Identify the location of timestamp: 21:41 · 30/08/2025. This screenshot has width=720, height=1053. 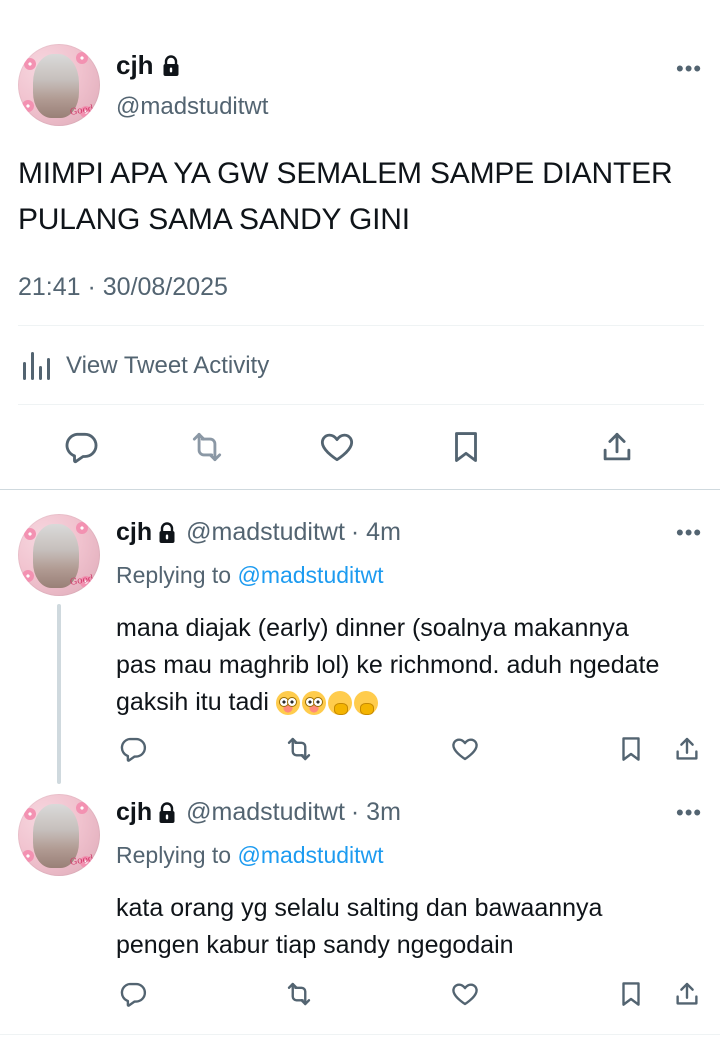
(123, 287).